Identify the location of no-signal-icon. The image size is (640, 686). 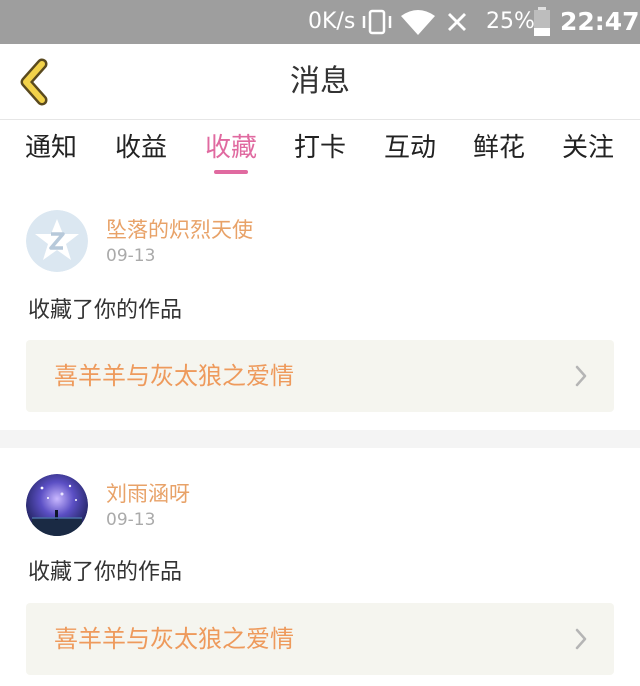
(457, 22).